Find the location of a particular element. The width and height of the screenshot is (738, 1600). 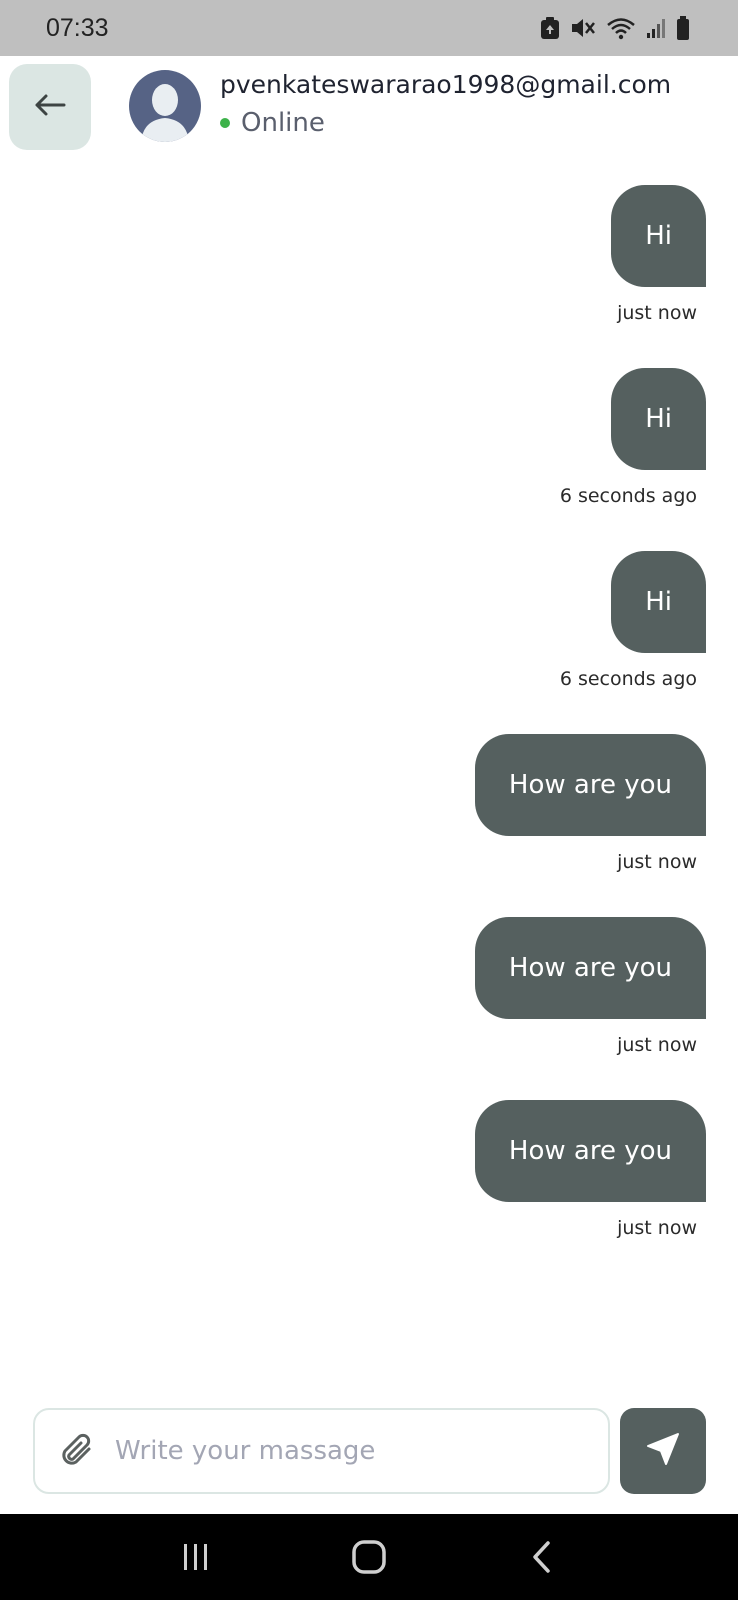

battery-saver-icon is located at coordinates (550, 28).